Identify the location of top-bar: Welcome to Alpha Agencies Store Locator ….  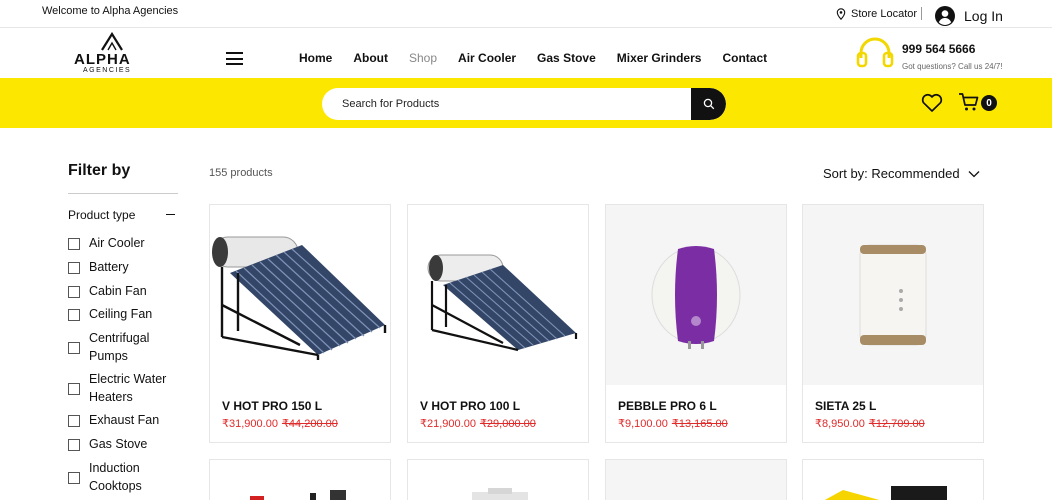
(526, 14).